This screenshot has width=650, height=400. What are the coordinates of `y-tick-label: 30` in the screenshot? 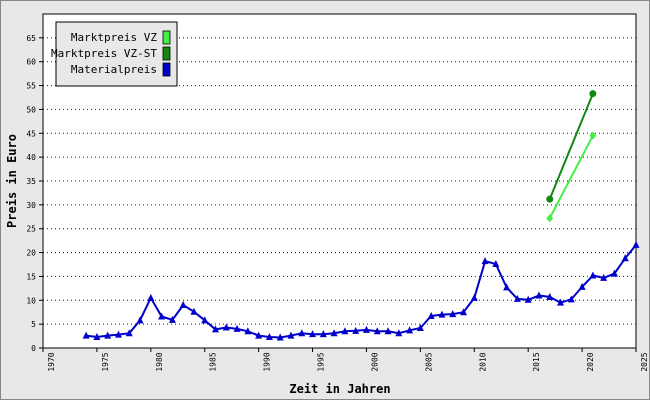 It's located at (31, 205).